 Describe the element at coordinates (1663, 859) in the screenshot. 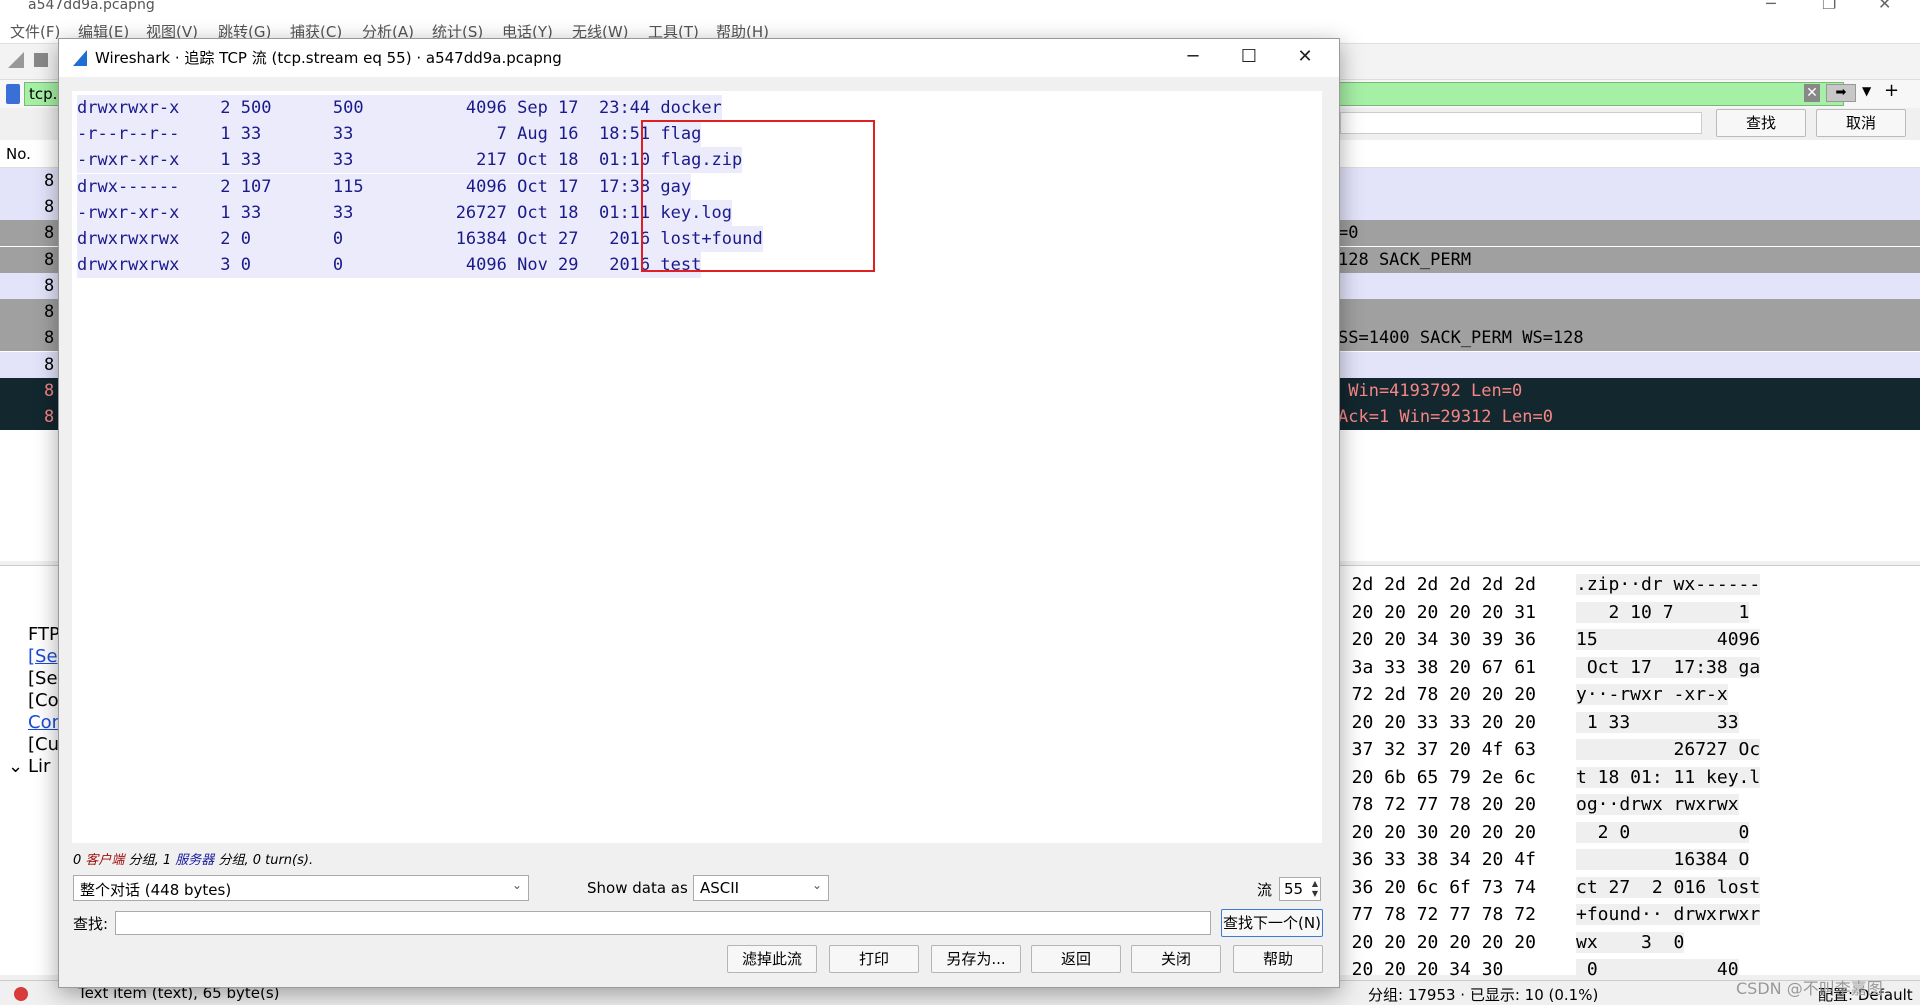

I see `hex-ascii: 16384 O` at that location.